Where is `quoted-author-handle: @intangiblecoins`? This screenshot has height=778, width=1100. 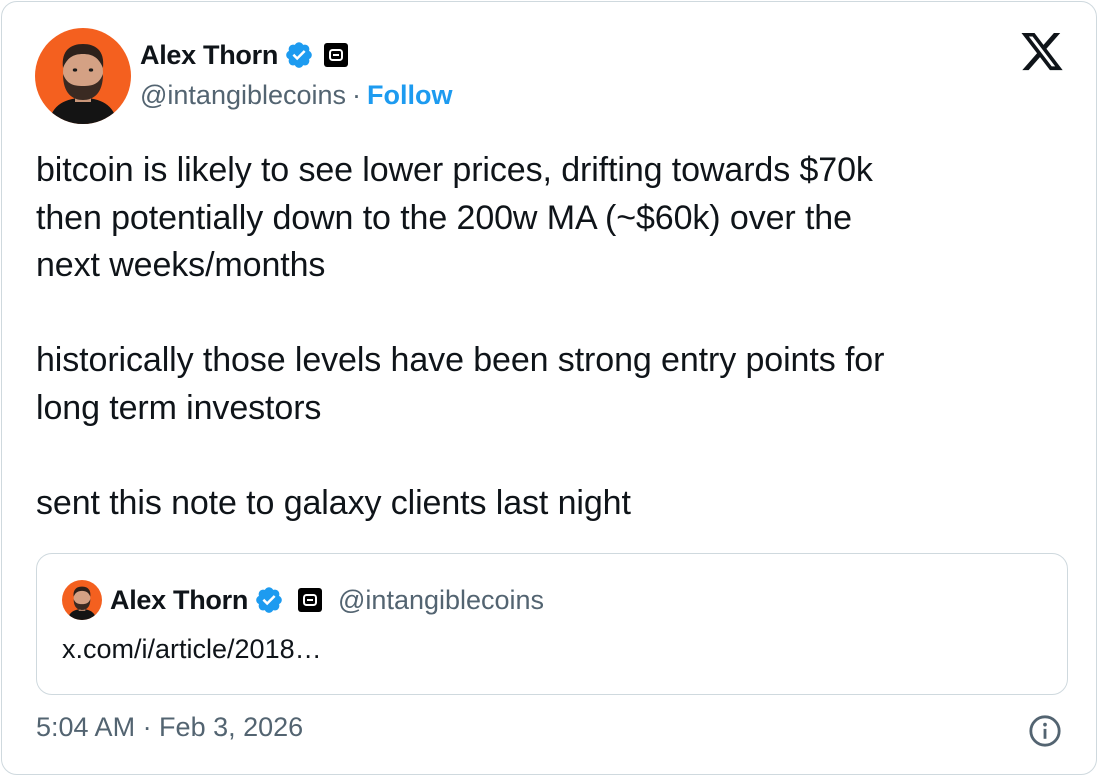 quoted-author-handle: @intangiblecoins is located at coordinates (441, 599).